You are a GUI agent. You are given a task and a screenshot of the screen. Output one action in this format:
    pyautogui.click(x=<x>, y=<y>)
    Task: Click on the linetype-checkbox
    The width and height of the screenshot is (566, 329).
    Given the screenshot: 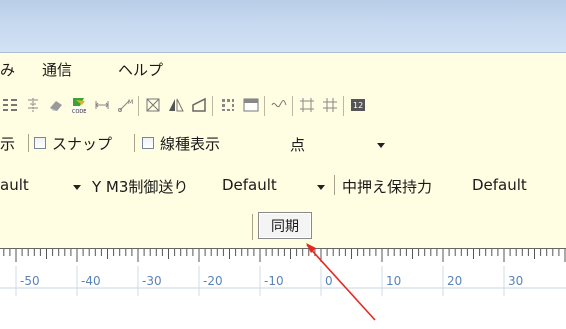 What is the action you would take?
    pyautogui.click(x=148, y=143)
    